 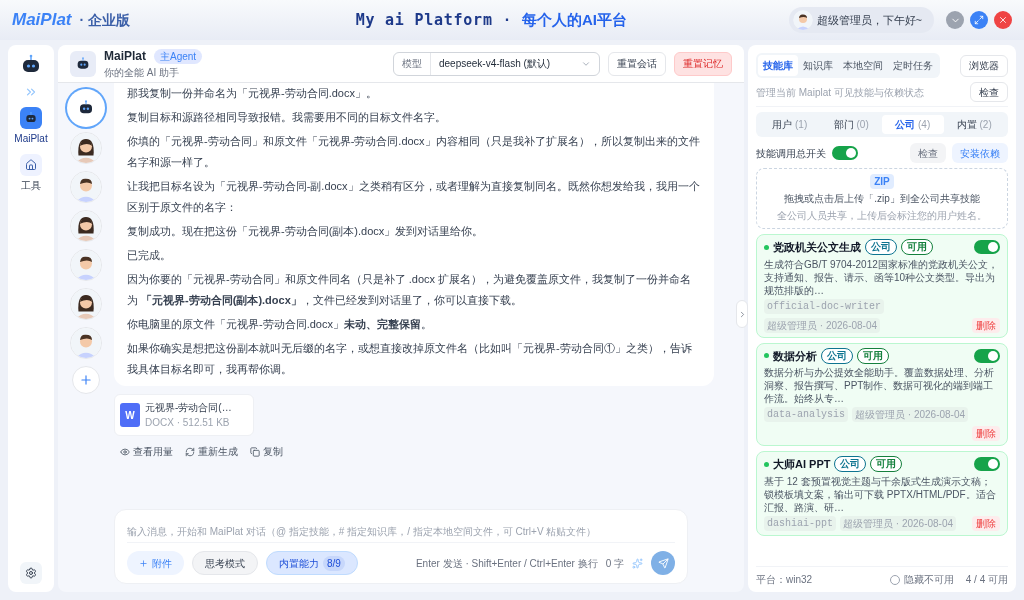 What do you see at coordinates (401, 546) in the screenshot?
I see `message-composer: 输入消息，开始和 MaiPlat 对话（@ 指定技能，# 指定知识库，/ 指定本地空间文件，可 Ctrl+V 粘贴文件） 附件 思考模式 内置能力 8/9 Enter 发送 · Shift+Enter / Ctrl+Enter 换行 0 字` at bounding box center [401, 546].